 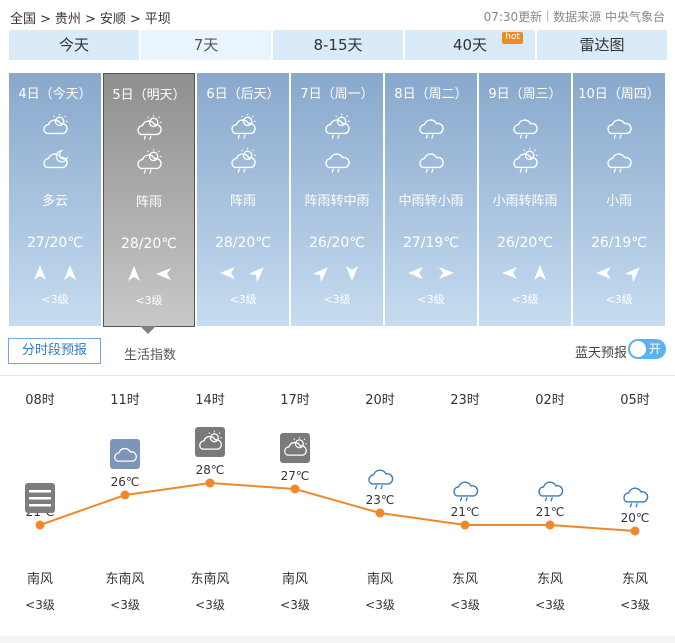 What do you see at coordinates (647, 349) in the screenshot?
I see `blue-sky-toggle: 开` at bounding box center [647, 349].